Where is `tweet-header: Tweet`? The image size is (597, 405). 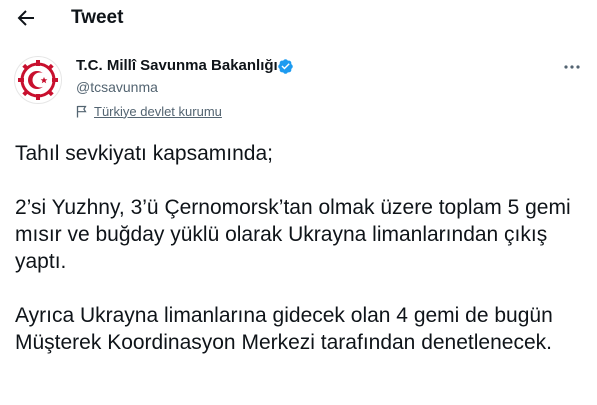 tweet-header: Tweet is located at coordinates (298, 18).